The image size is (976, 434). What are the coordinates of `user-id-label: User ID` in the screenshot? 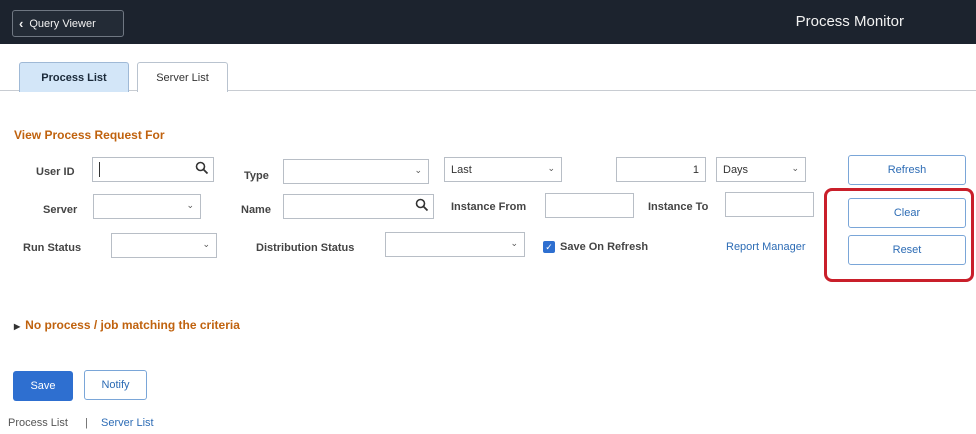 It's located at (55, 172).